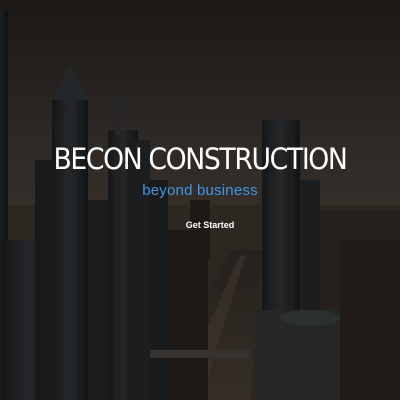 The width and height of the screenshot is (400, 400). What do you see at coordinates (200, 159) in the screenshot?
I see `hero-title: BECON CONSTRUCTION` at bounding box center [200, 159].